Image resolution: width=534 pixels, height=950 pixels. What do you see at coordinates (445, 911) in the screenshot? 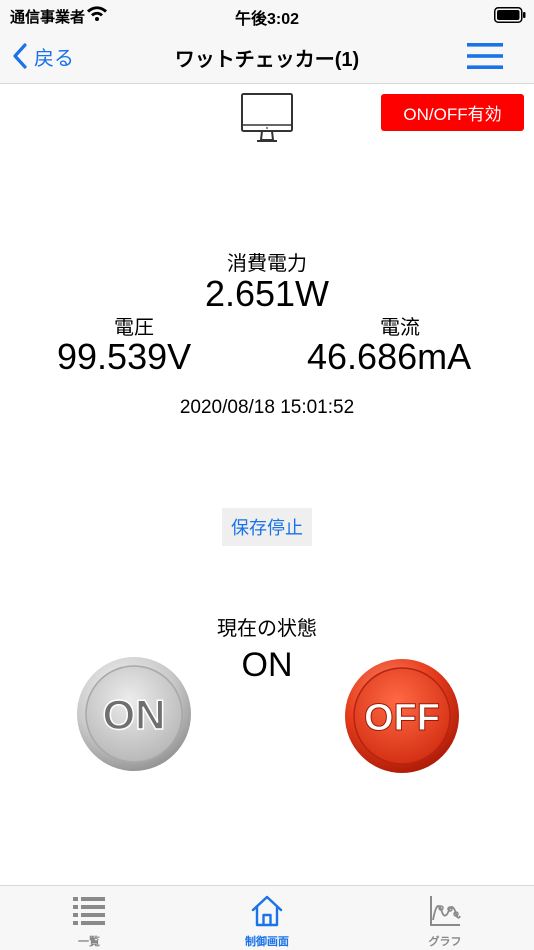
I see `graph-icon` at bounding box center [445, 911].